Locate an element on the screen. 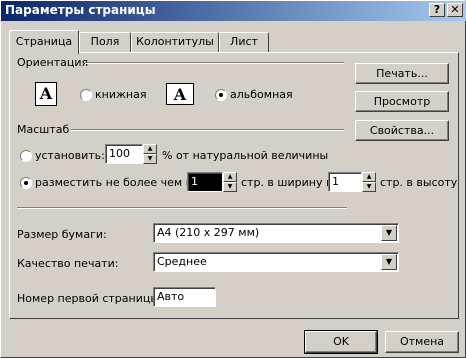  scale-fit-radio is located at coordinates (26, 183).